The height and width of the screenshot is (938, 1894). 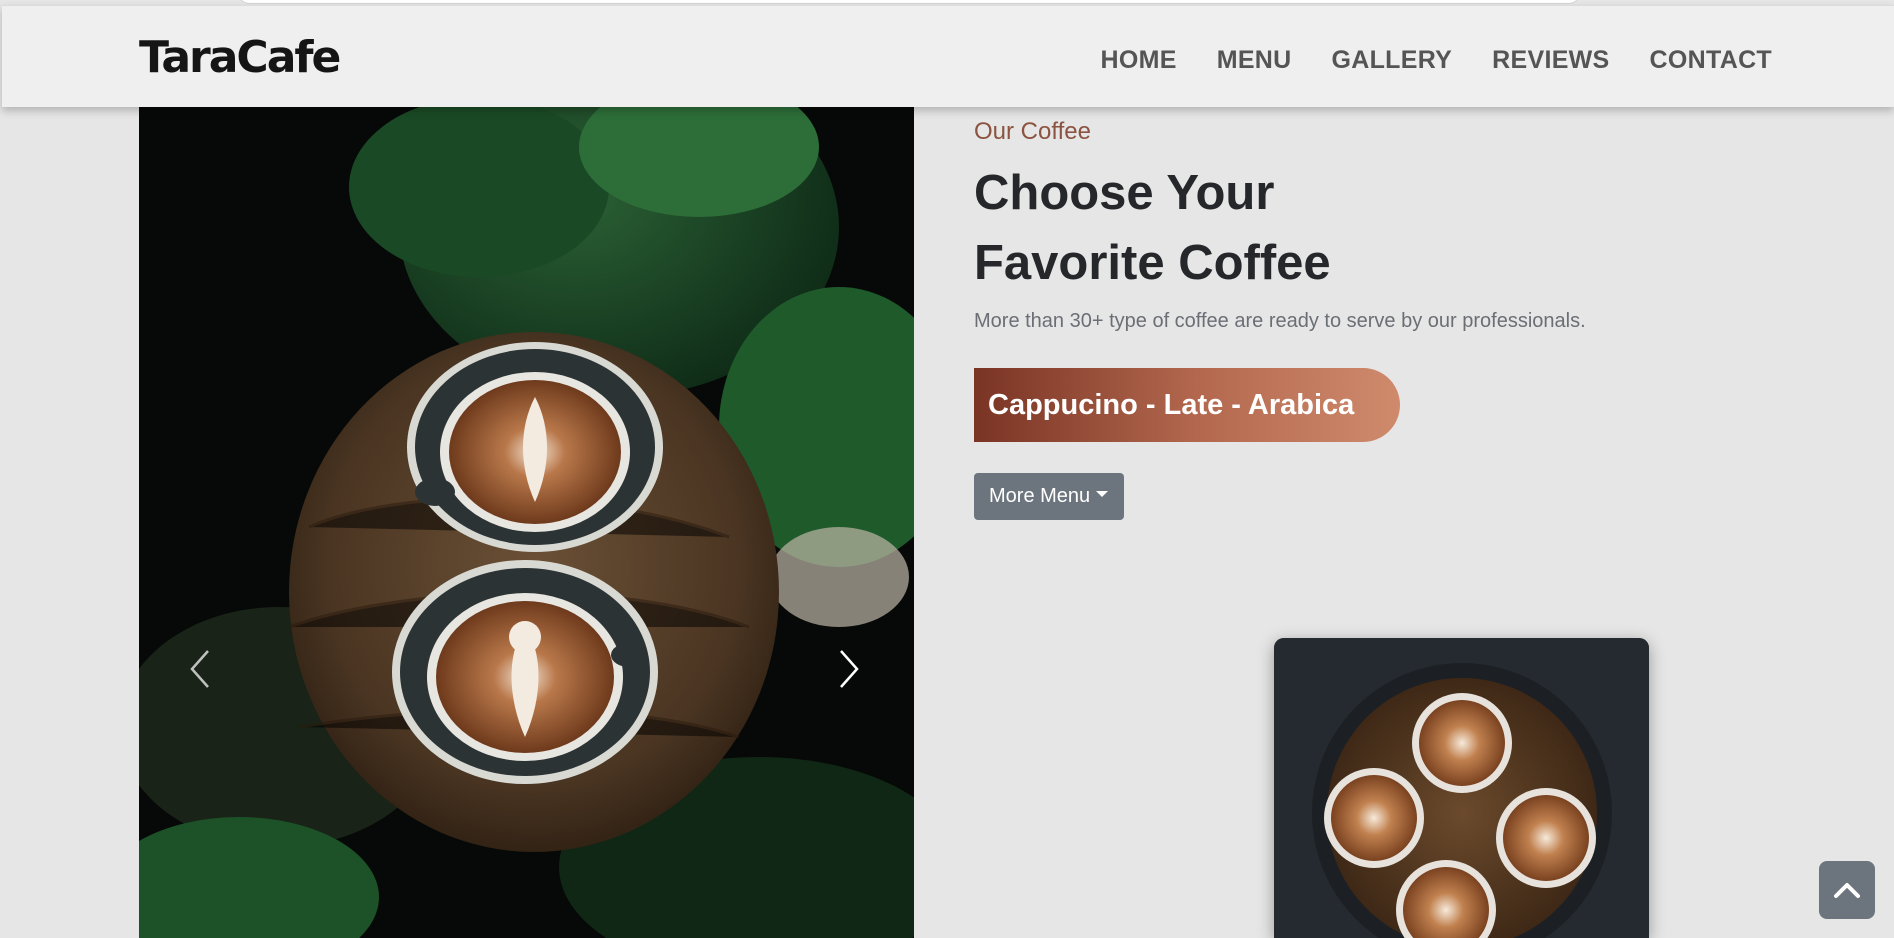 I want to click on more-menu-dropdown: More Menu, so click(x=1049, y=496).